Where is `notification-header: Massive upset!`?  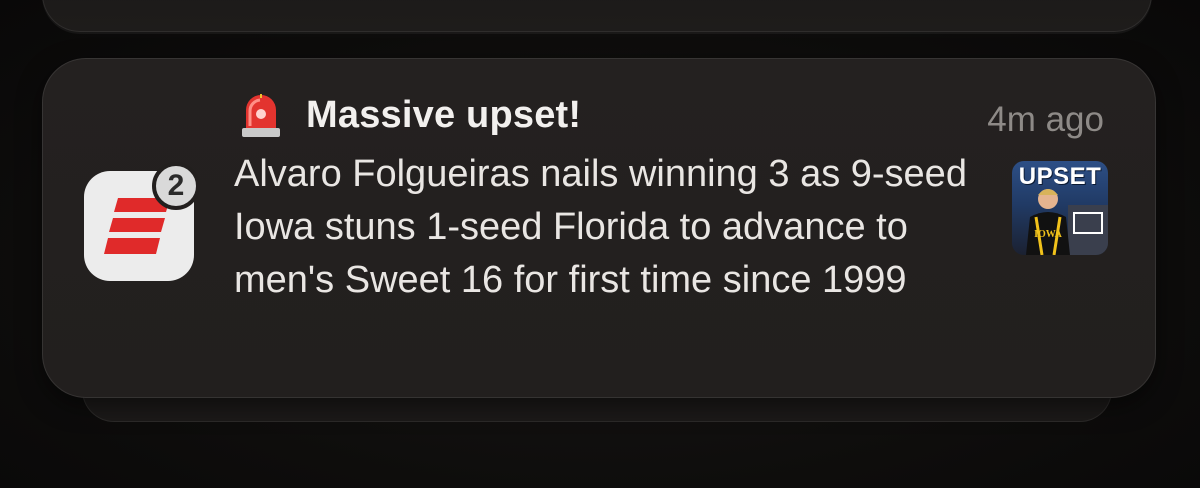
notification-header: Massive upset! is located at coordinates (410, 115).